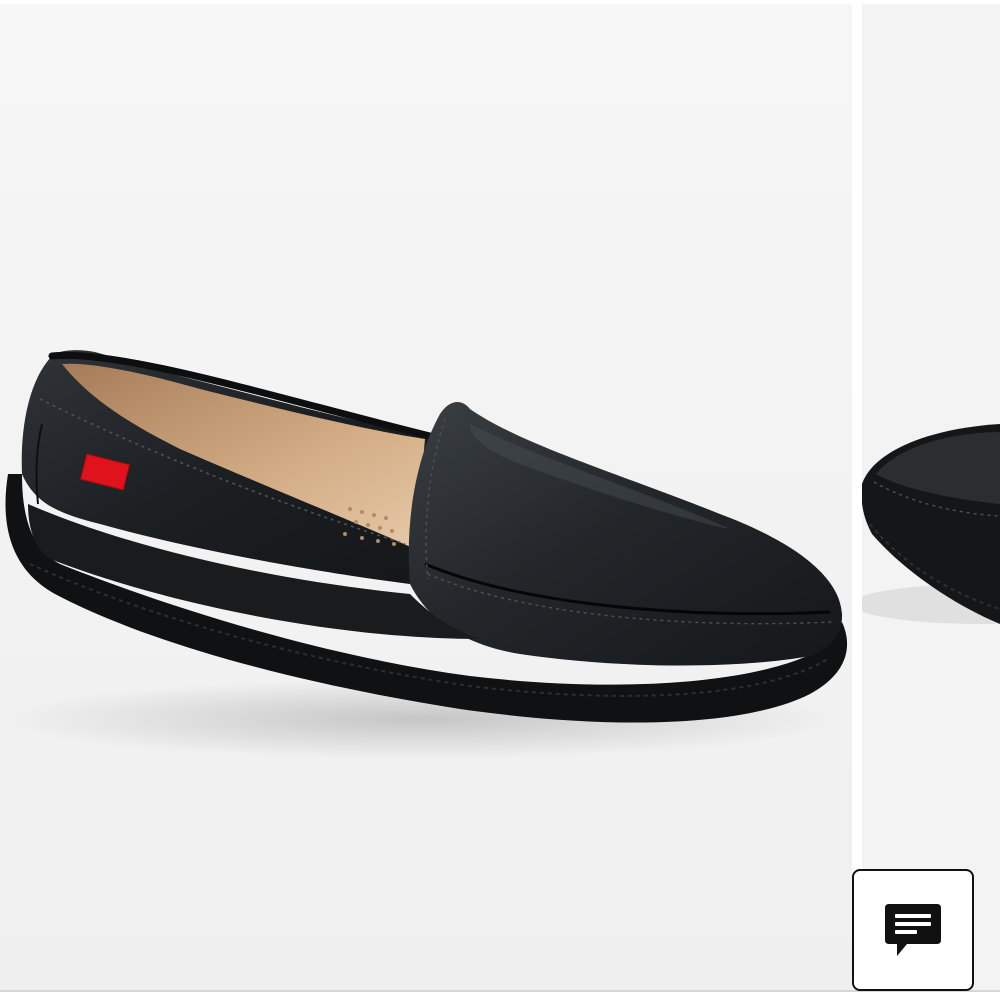 This screenshot has width=1000, height=1000. I want to click on loafer-photo-partial, so click(931, 497).